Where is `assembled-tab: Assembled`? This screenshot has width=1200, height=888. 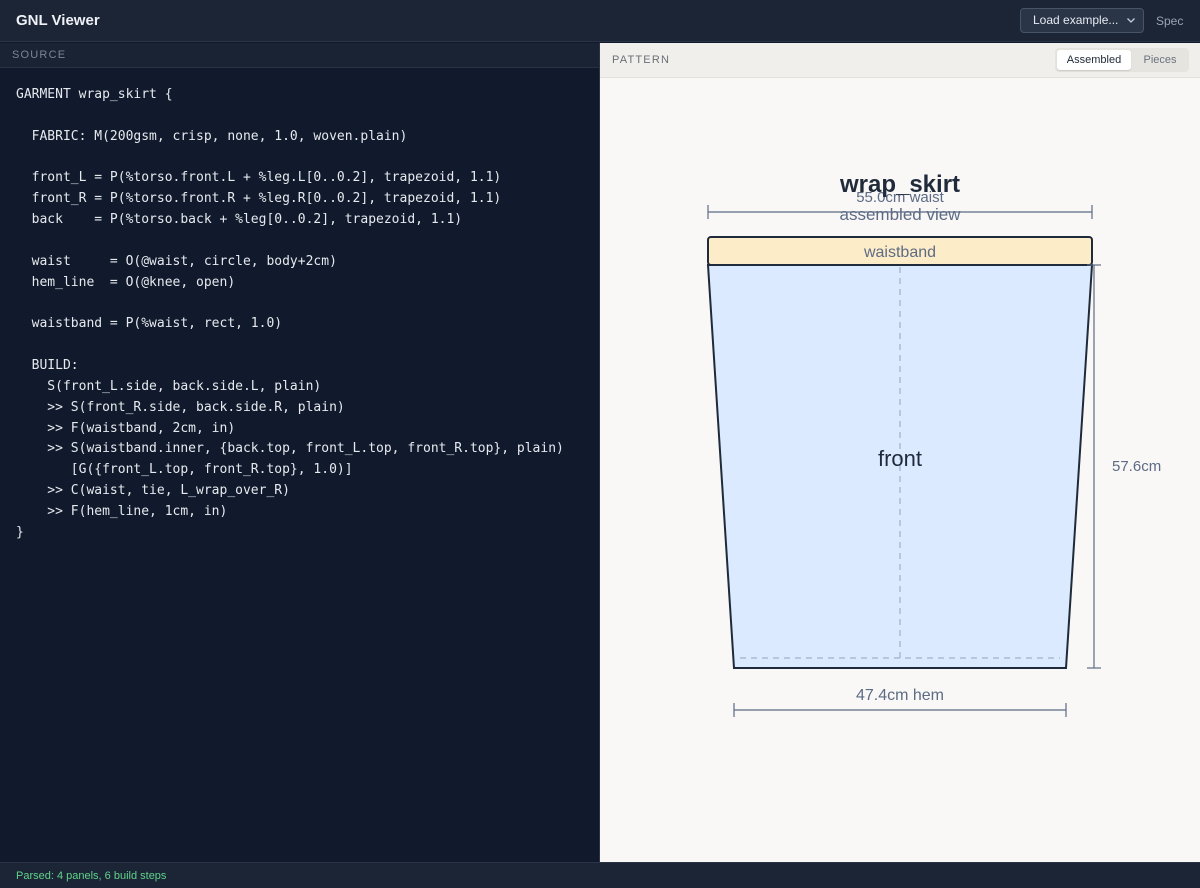 assembled-tab: Assembled is located at coordinates (1094, 60).